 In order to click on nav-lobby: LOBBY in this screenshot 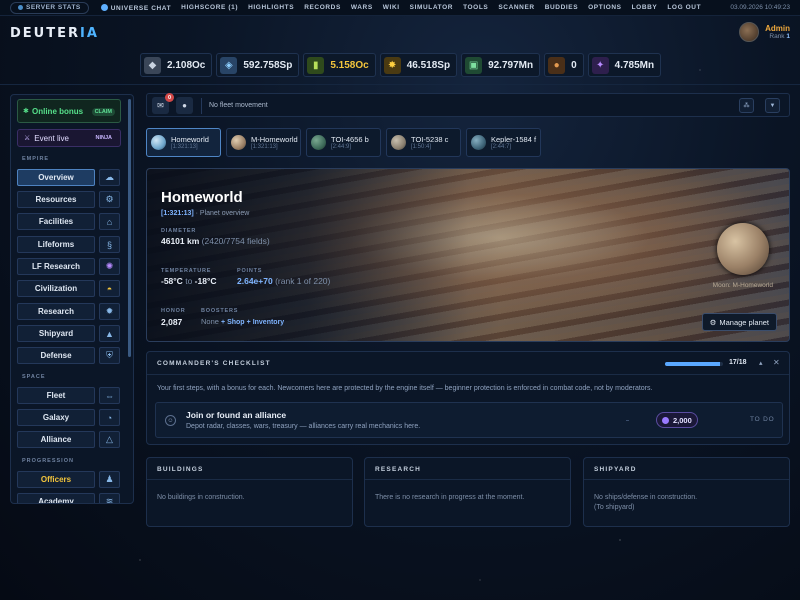, I will do `click(645, 8)`.